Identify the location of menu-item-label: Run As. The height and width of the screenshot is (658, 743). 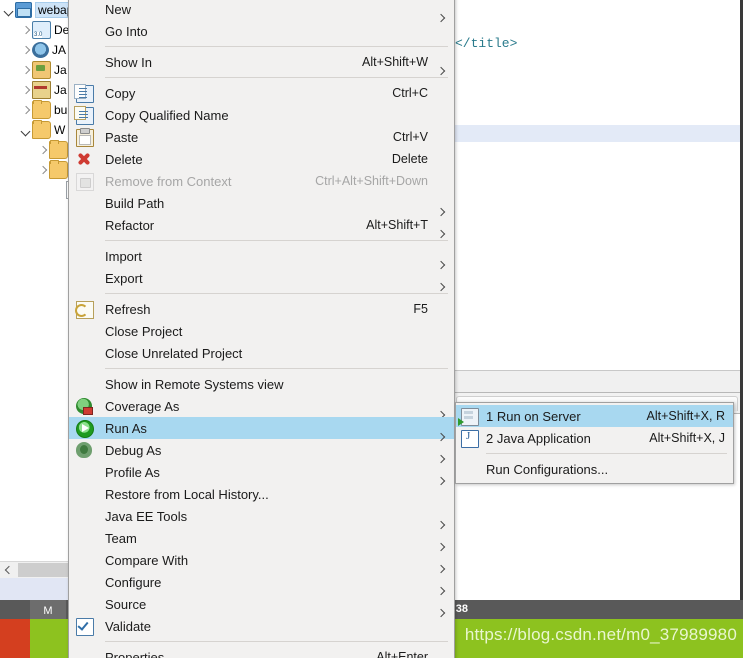
(126, 428).